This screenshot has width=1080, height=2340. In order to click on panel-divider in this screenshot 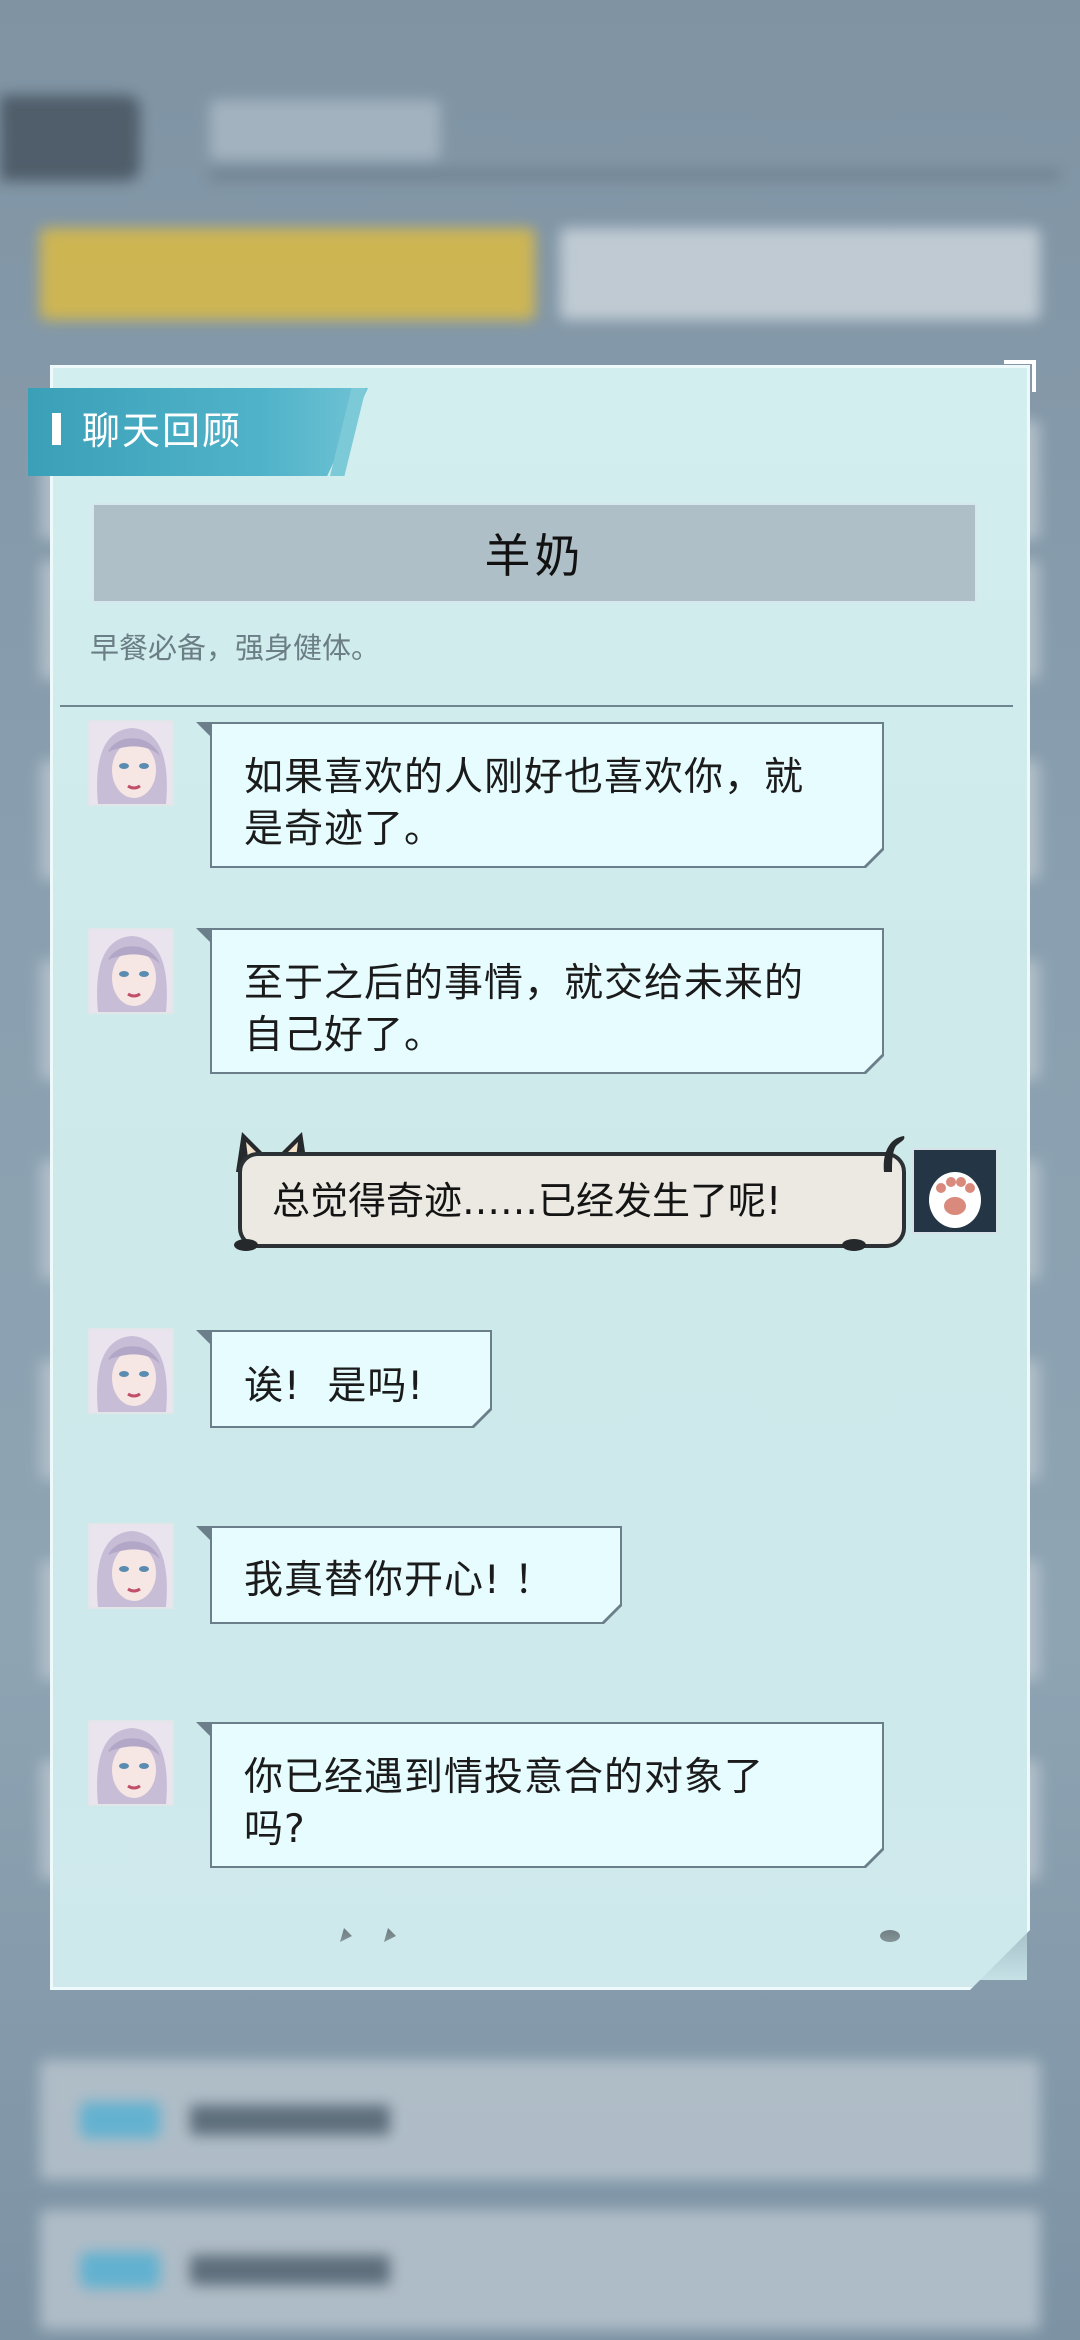, I will do `click(536, 706)`.